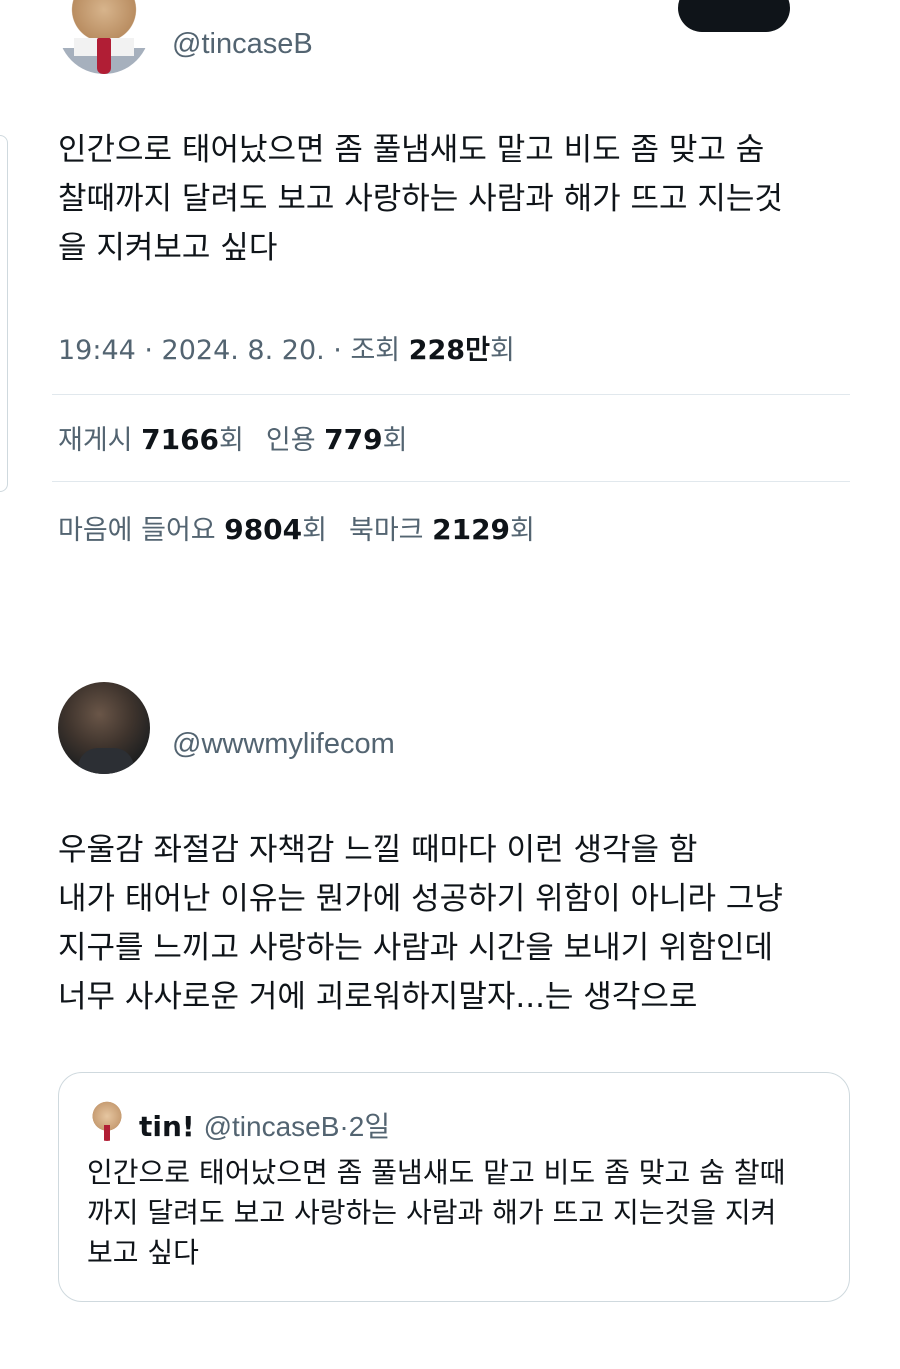 This screenshot has height=1369, width=900. I want to click on bookmarks-stat: 북마크 2129회, so click(442, 529).